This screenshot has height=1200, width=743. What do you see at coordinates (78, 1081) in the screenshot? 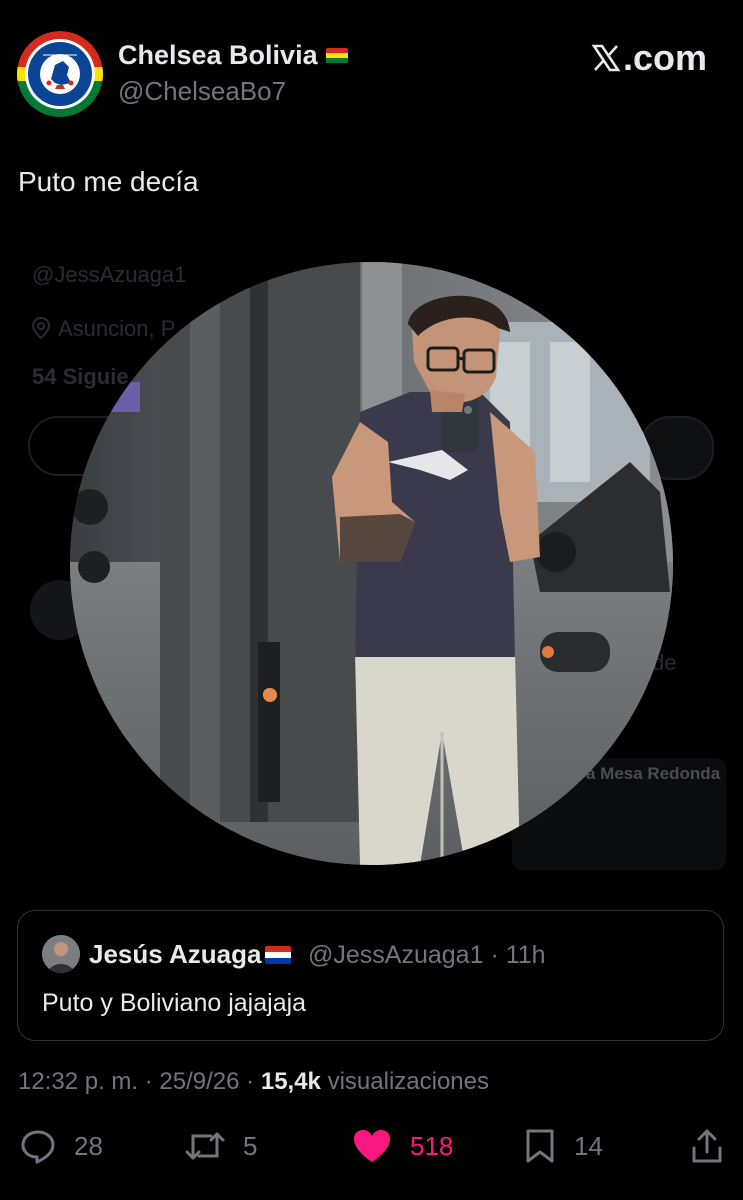
I see `tweet-time: 12:32 p. m.` at bounding box center [78, 1081].